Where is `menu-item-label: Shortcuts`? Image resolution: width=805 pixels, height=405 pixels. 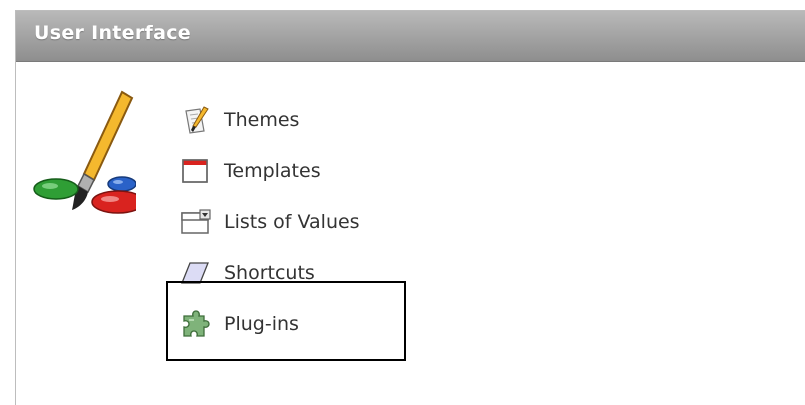 menu-item-label: Shortcuts is located at coordinates (269, 272).